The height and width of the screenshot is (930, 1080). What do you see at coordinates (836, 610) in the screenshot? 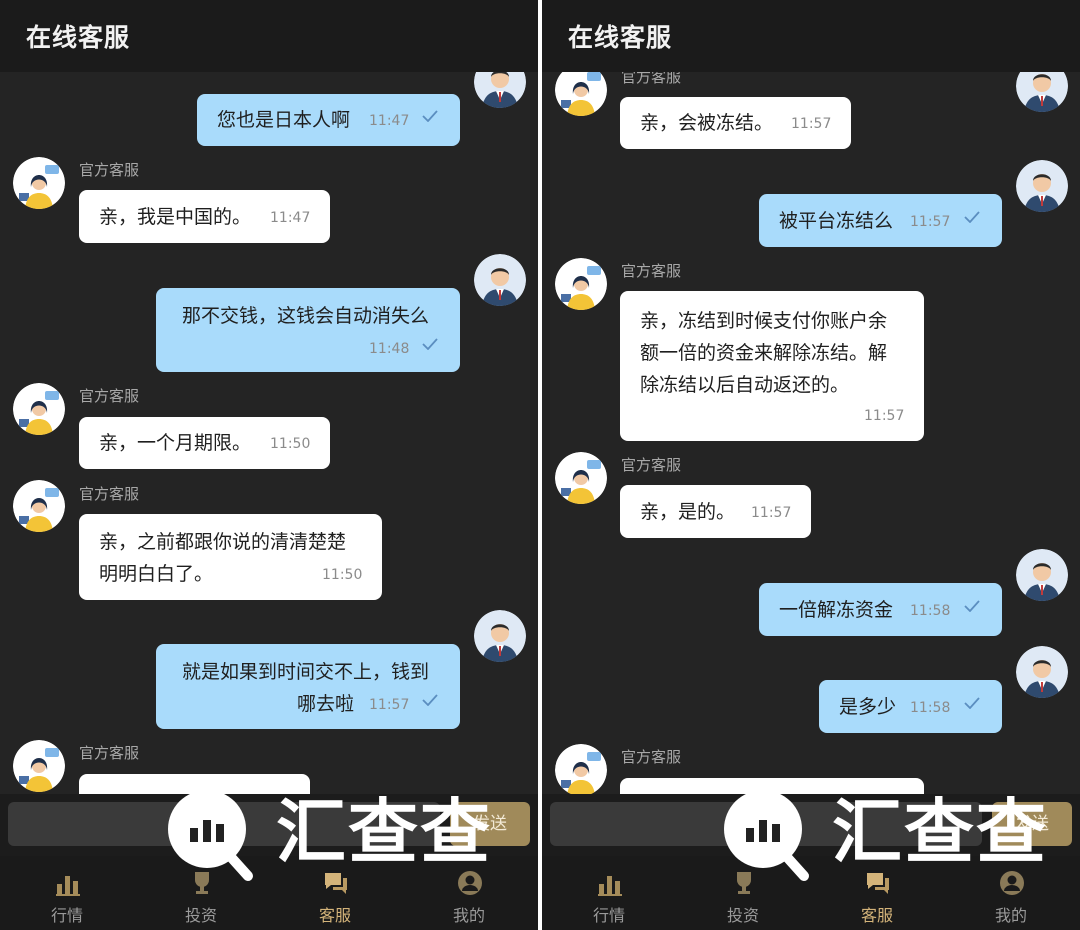
I see `message-text: 一倍解冻资金` at bounding box center [836, 610].